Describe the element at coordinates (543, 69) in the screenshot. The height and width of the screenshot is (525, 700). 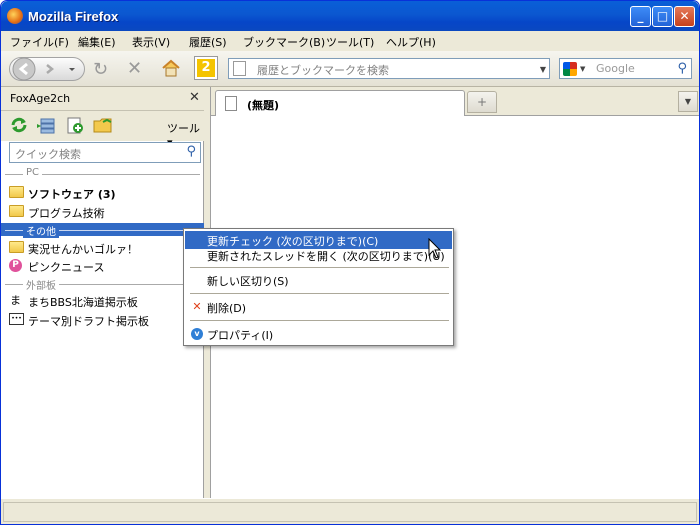
I see `dropdown-arrow-icon: ▼` at that location.